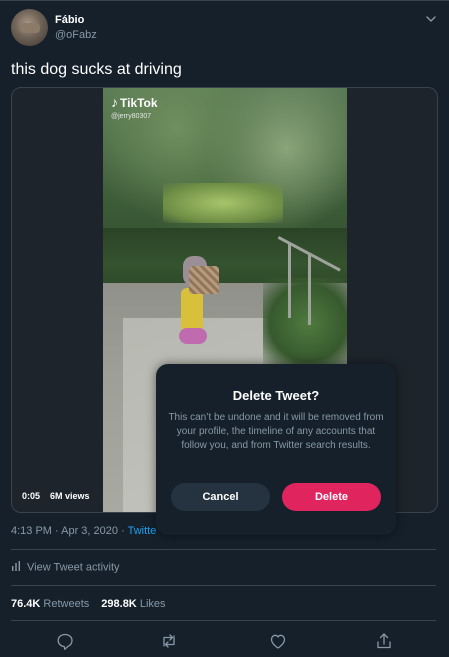 The height and width of the screenshot is (657, 449). What do you see at coordinates (73, 567) in the screenshot?
I see `view-tweet-activity-label: View Tweet activity` at bounding box center [73, 567].